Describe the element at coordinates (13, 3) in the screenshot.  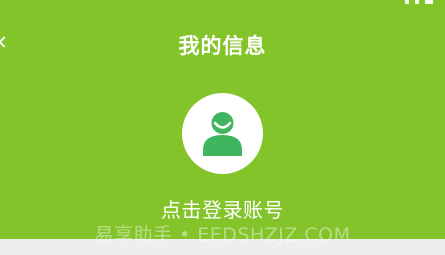
I see `status-time: ʼʼʼ` at that location.